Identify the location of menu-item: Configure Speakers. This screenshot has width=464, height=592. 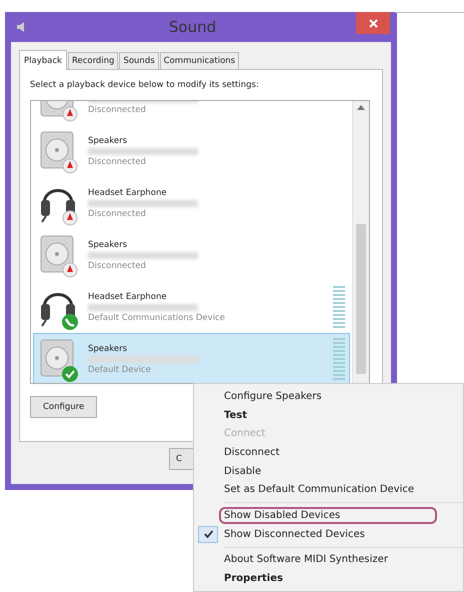
(273, 396).